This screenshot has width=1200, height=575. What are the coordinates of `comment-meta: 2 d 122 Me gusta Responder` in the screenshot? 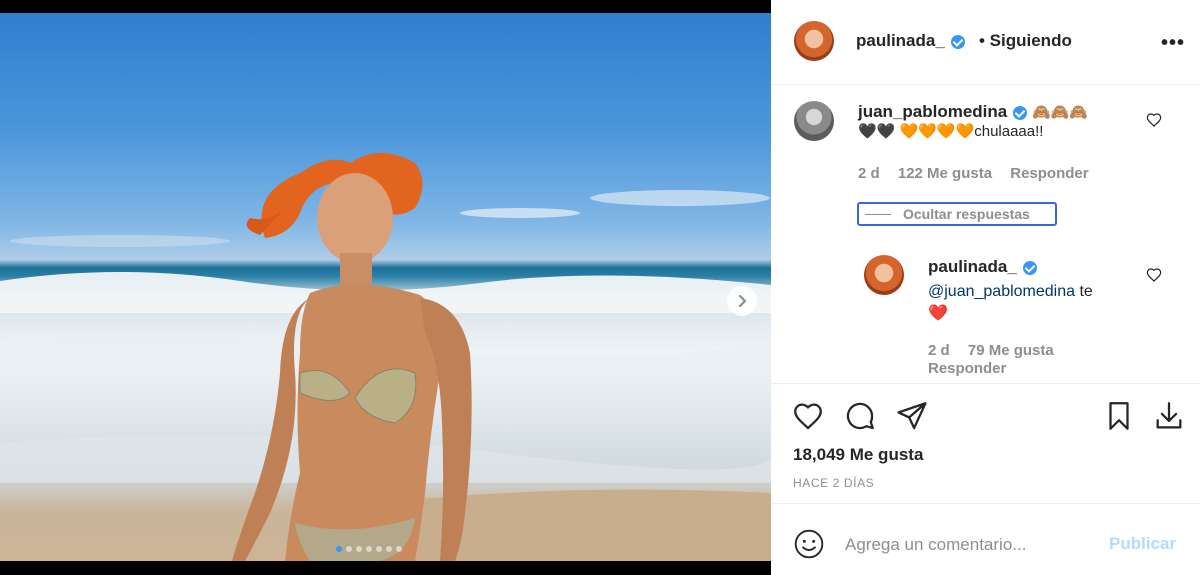 It's located at (980, 173).